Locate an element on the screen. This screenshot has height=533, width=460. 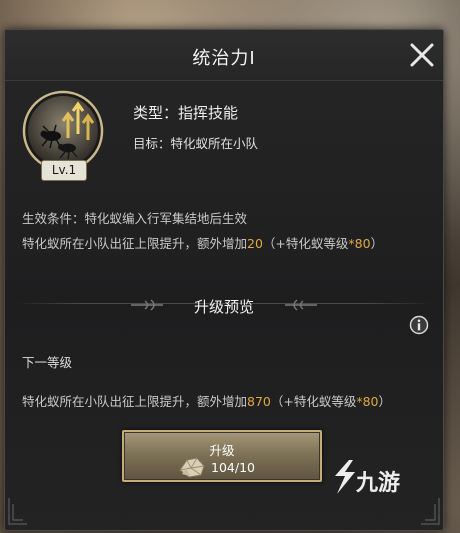
info-button is located at coordinates (419, 325).